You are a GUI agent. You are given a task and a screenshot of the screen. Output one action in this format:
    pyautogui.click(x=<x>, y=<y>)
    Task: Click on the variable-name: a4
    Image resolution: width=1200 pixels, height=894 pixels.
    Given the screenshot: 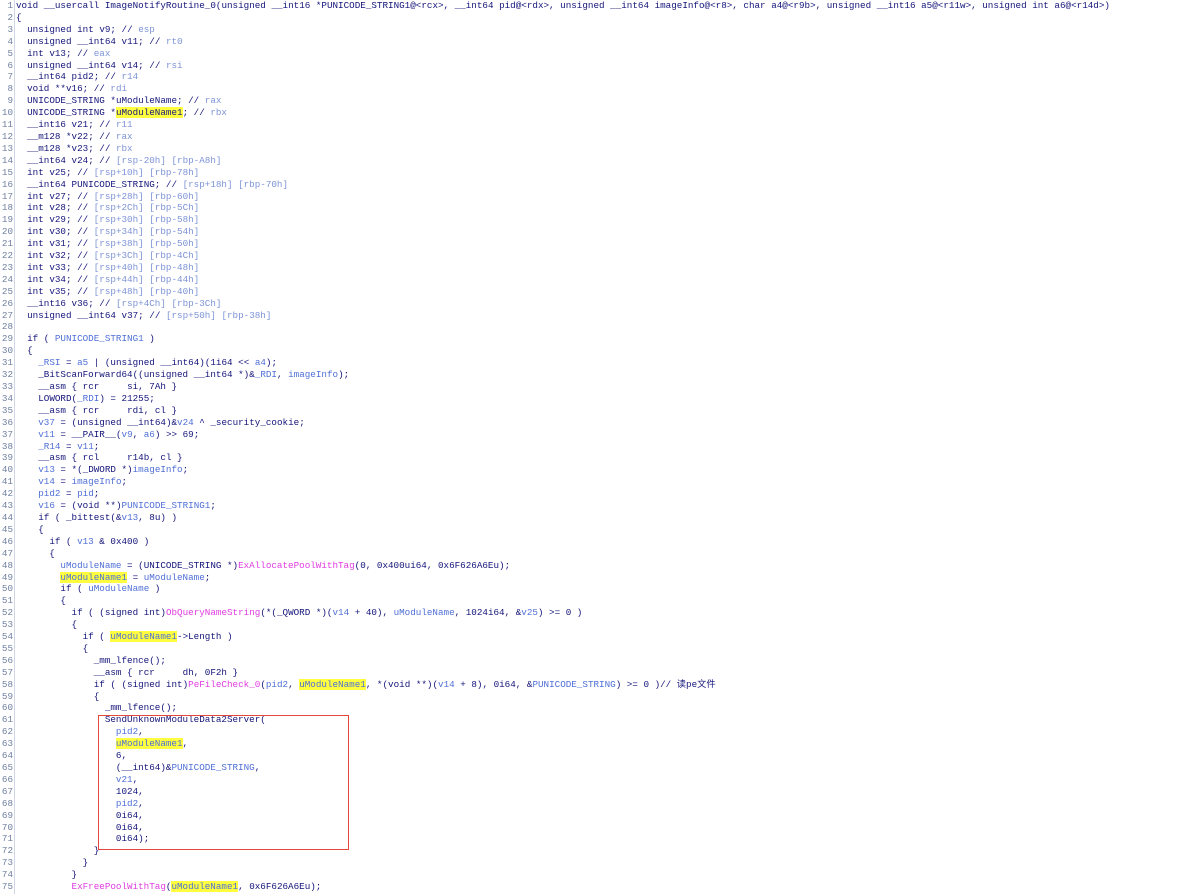 What is the action you would take?
    pyautogui.click(x=260, y=362)
    